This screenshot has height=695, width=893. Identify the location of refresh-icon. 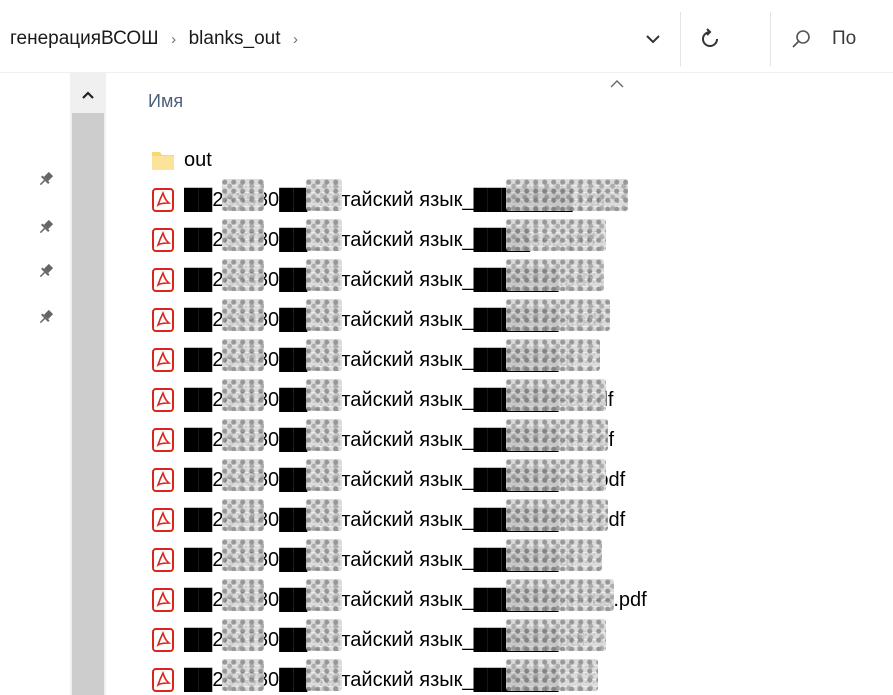
(710, 37).